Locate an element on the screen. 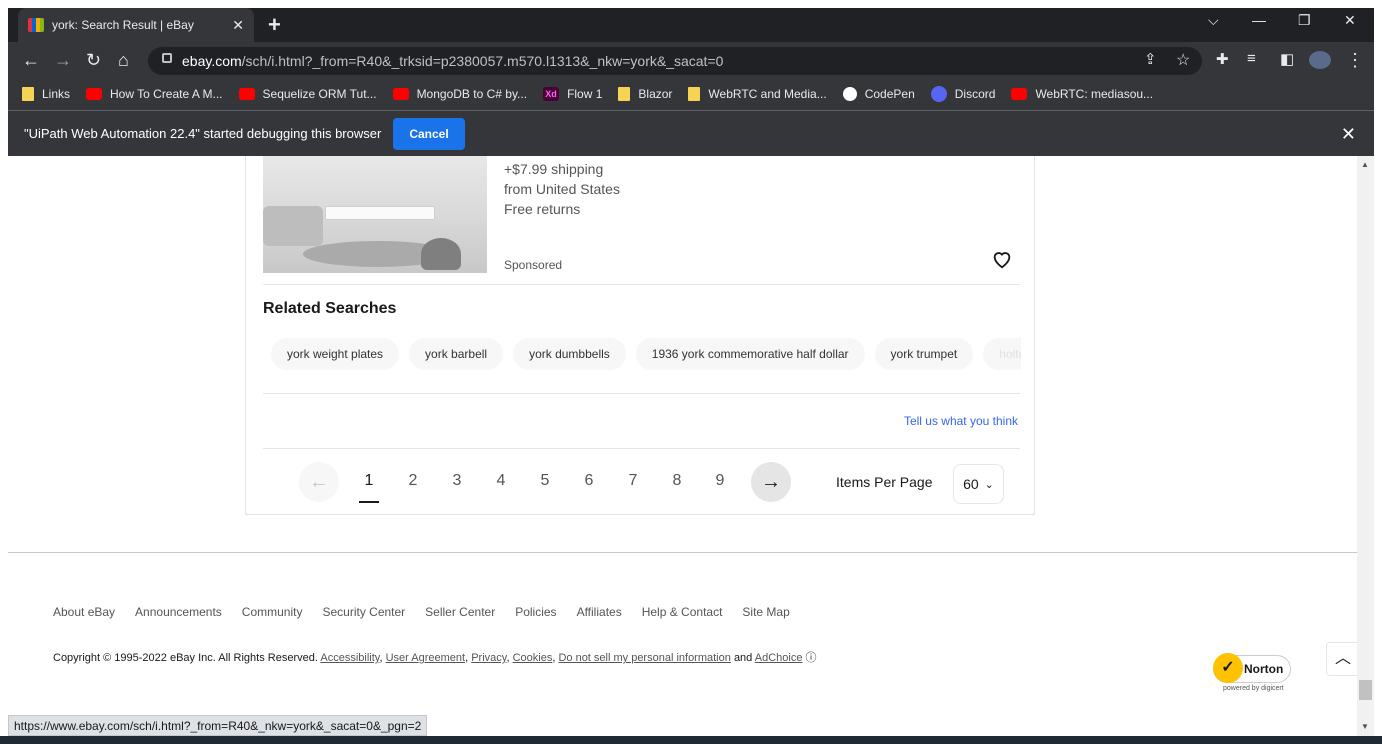  page-link-6: 6 is located at coordinates (589, 481).